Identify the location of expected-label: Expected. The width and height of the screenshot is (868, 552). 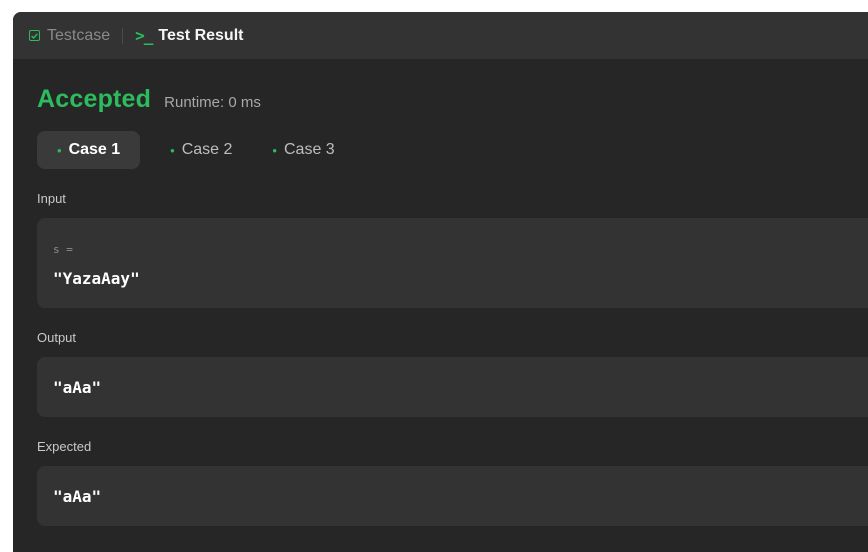
(64, 446).